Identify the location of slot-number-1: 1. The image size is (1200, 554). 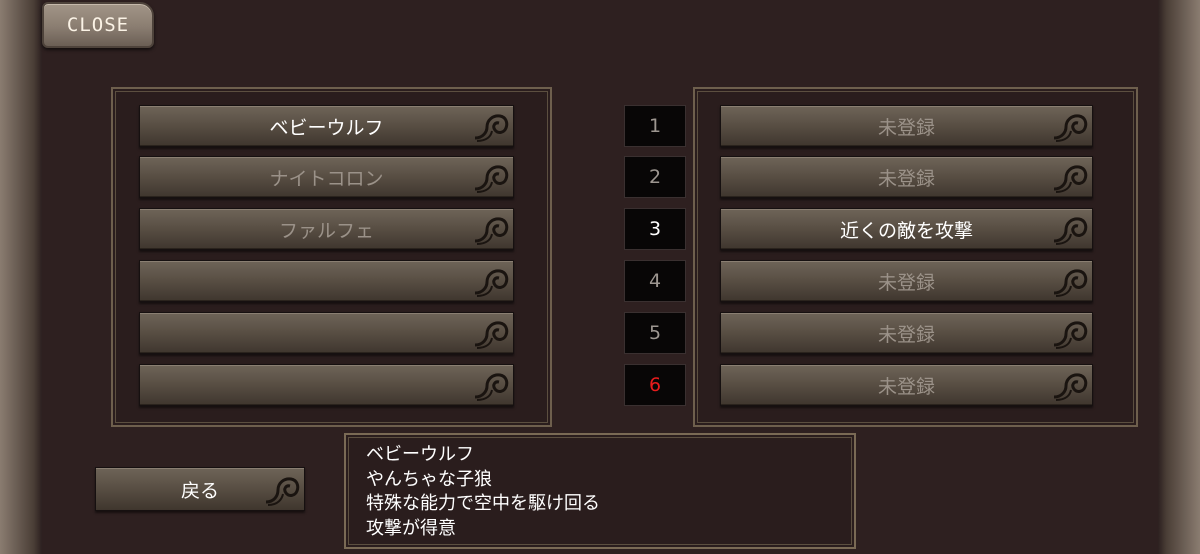
(655, 126).